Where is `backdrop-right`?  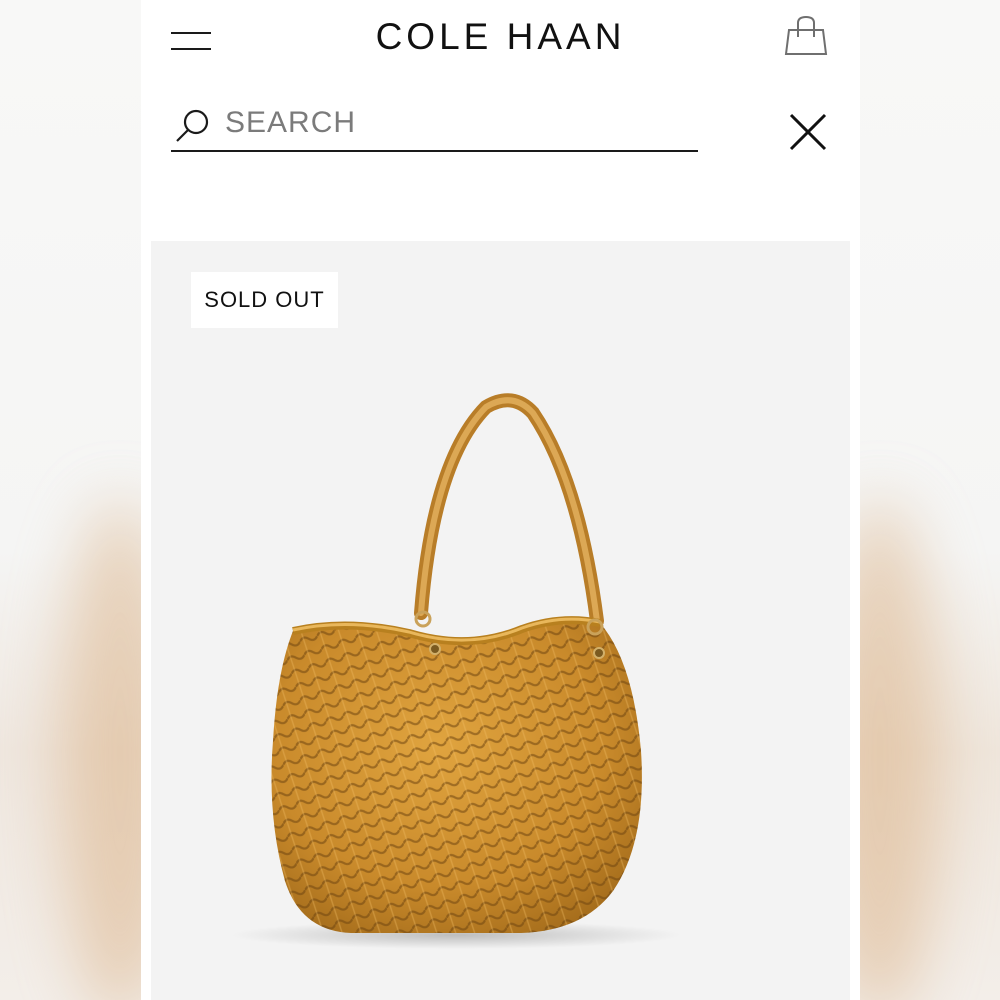
backdrop-right is located at coordinates (929, 500).